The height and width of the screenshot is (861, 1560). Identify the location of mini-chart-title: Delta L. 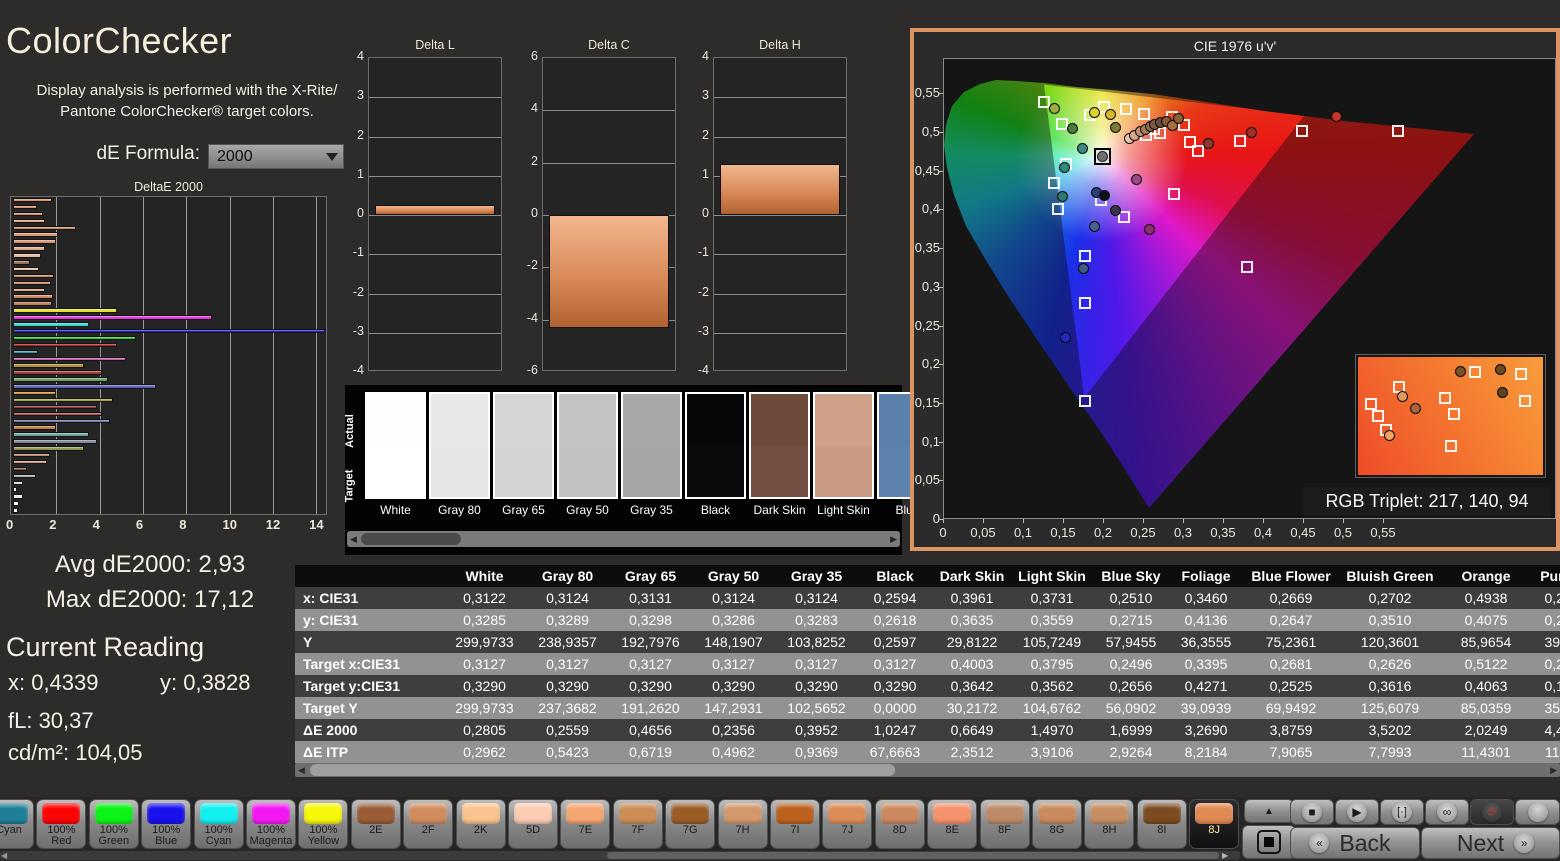
(435, 45).